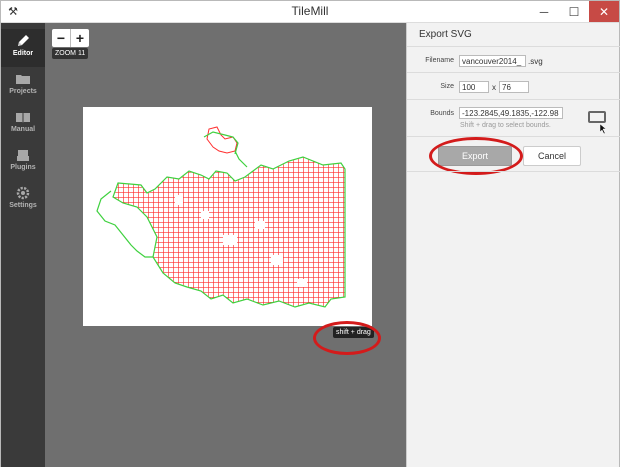  Describe the element at coordinates (544, 11) in the screenshot. I see `minimize-button: ─` at that location.